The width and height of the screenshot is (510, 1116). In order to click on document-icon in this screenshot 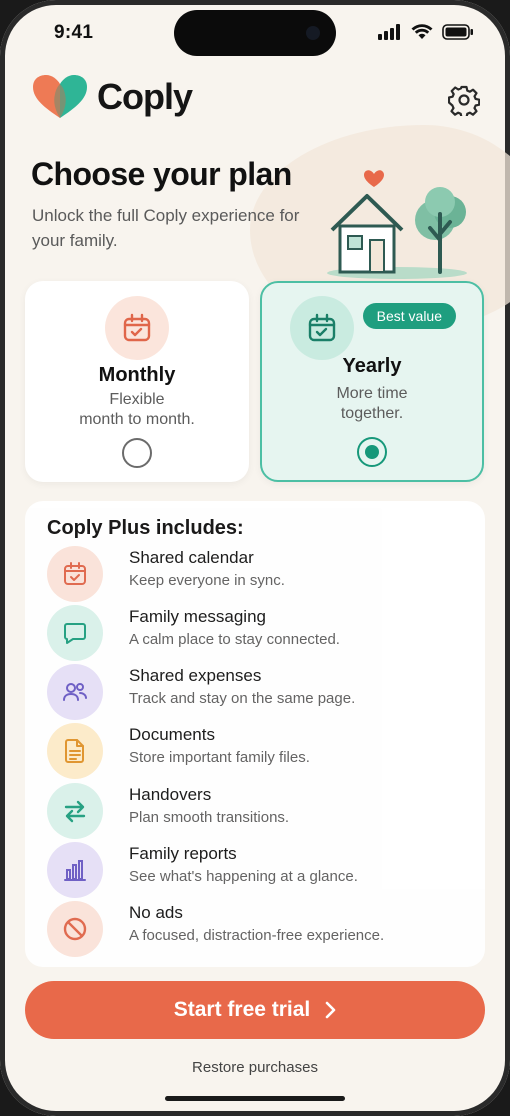, I will do `click(74, 751)`.